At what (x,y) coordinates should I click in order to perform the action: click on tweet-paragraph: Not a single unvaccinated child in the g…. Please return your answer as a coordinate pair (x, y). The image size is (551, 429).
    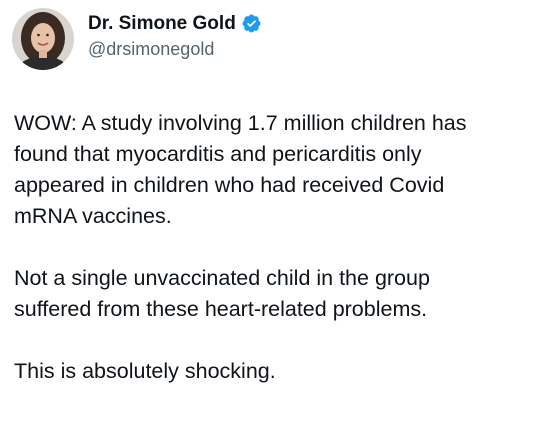
    Looking at the image, I should click on (222, 293).